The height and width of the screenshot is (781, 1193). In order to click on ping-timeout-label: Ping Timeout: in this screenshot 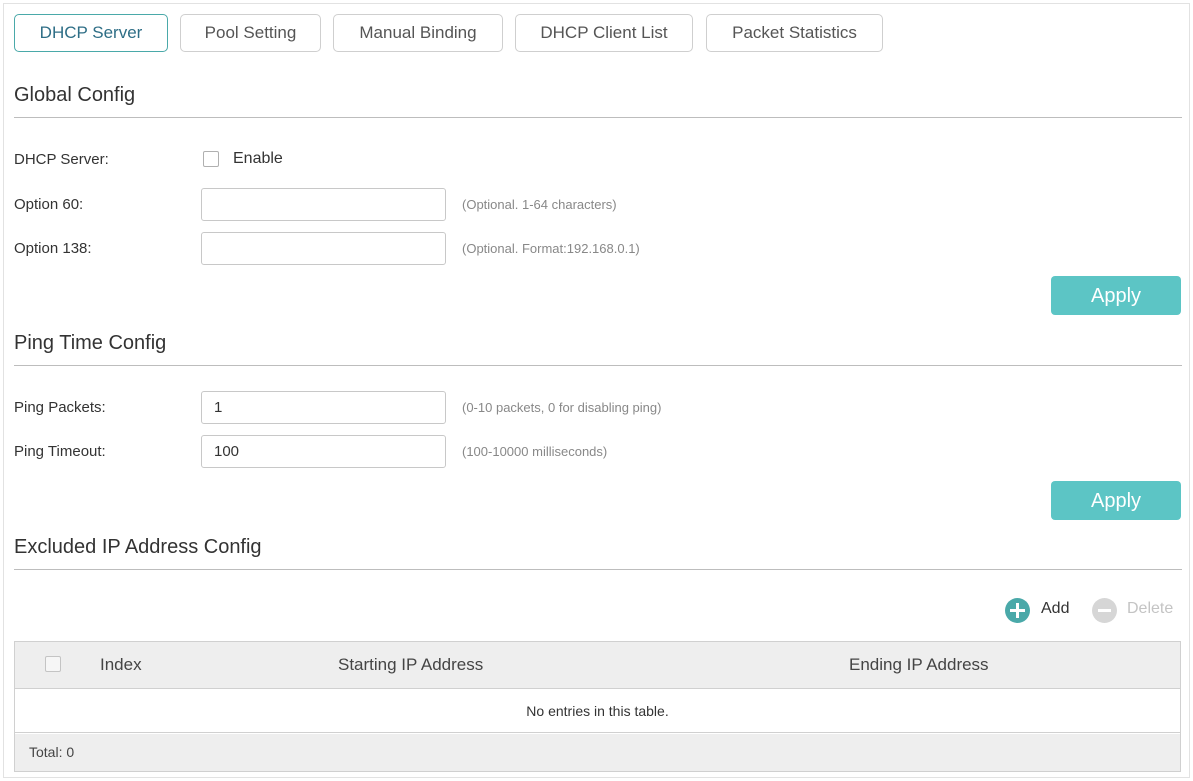, I will do `click(60, 451)`.